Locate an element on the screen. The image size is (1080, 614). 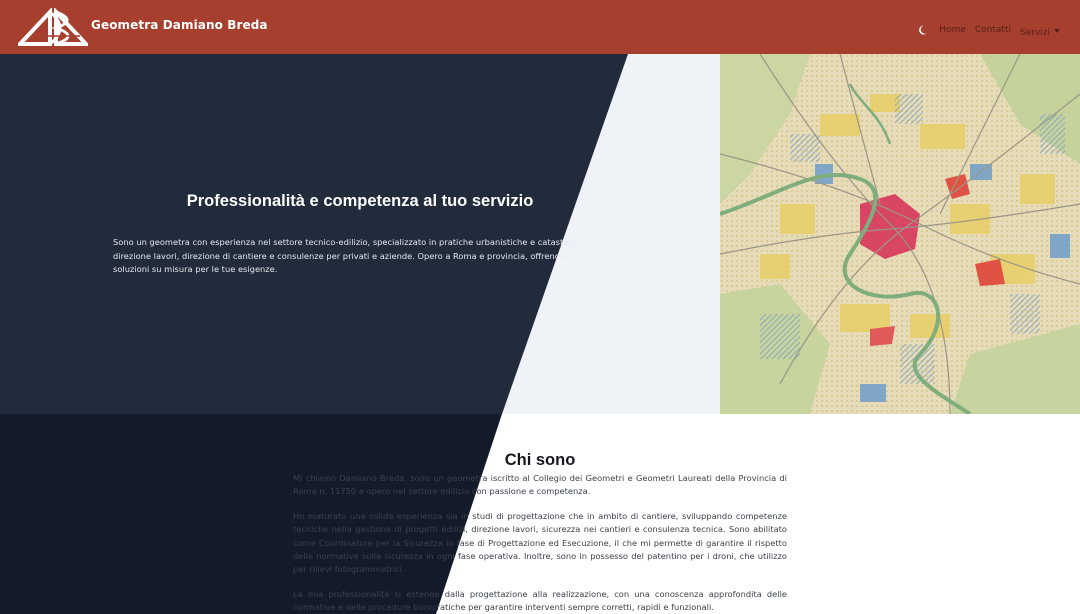
db-triangle-logo-icon is located at coordinates (53, 26).